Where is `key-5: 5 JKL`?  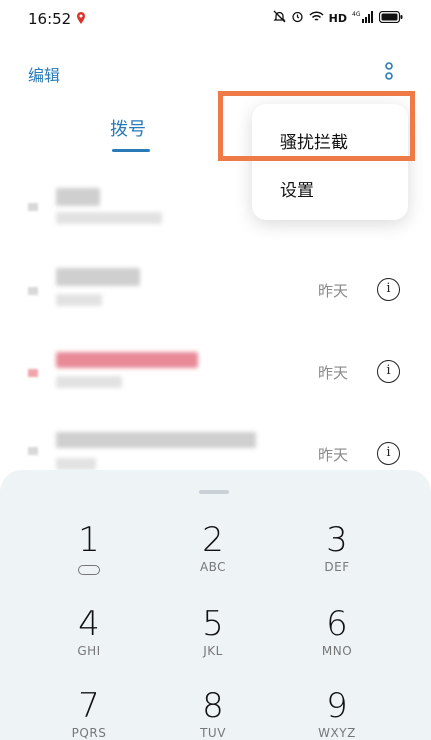 key-5: 5 JKL is located at coordinates (213, 631).